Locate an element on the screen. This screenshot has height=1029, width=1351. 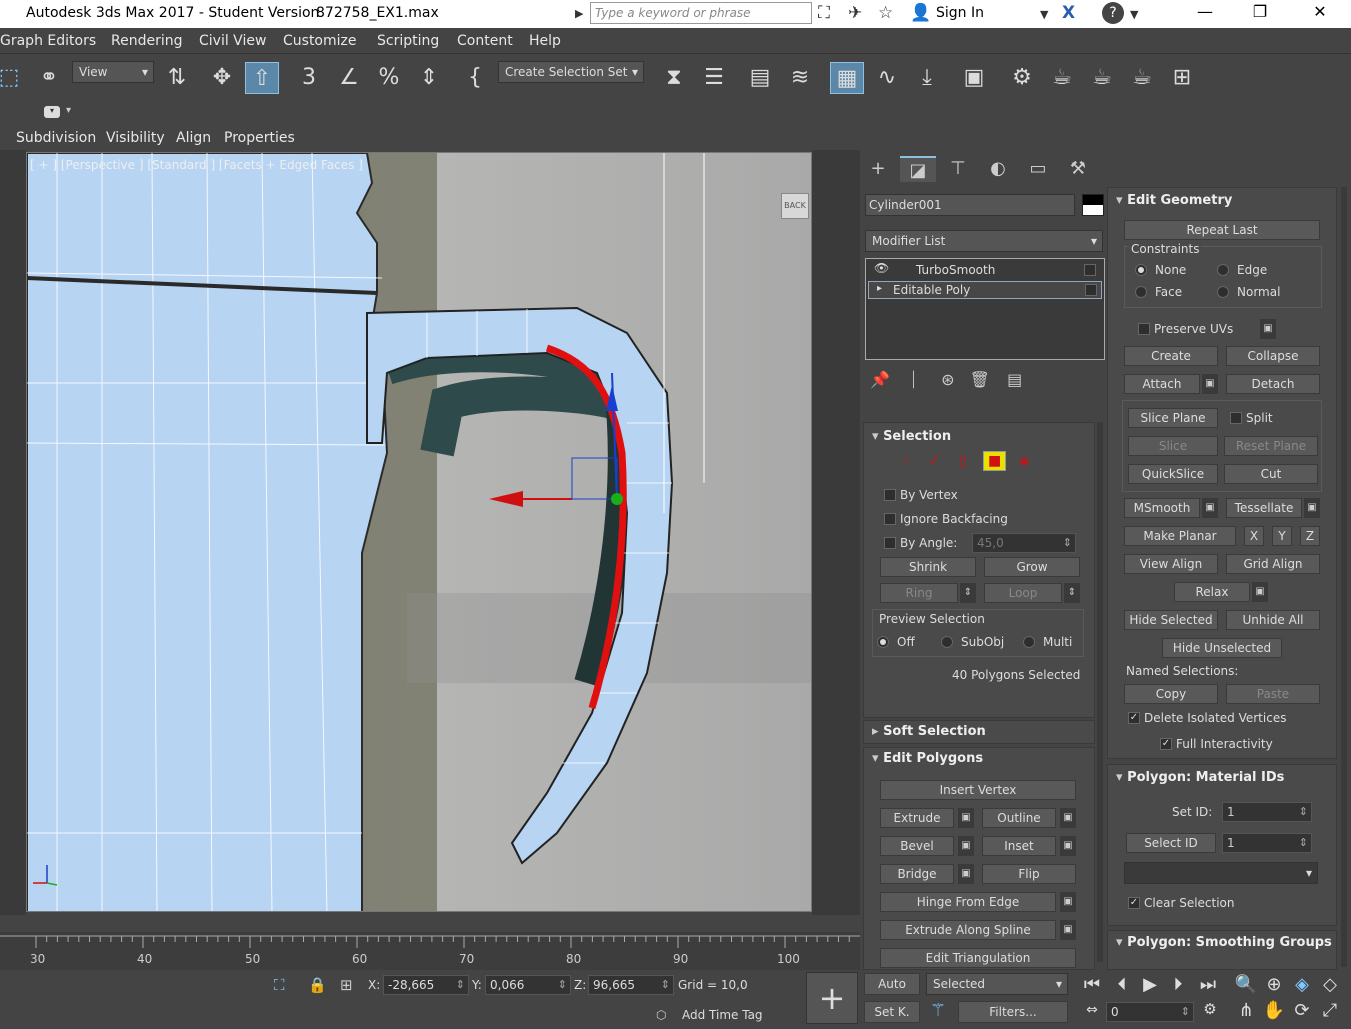
extrude-spline-settings-button: ▣ is located at coordinates (1068, 930).